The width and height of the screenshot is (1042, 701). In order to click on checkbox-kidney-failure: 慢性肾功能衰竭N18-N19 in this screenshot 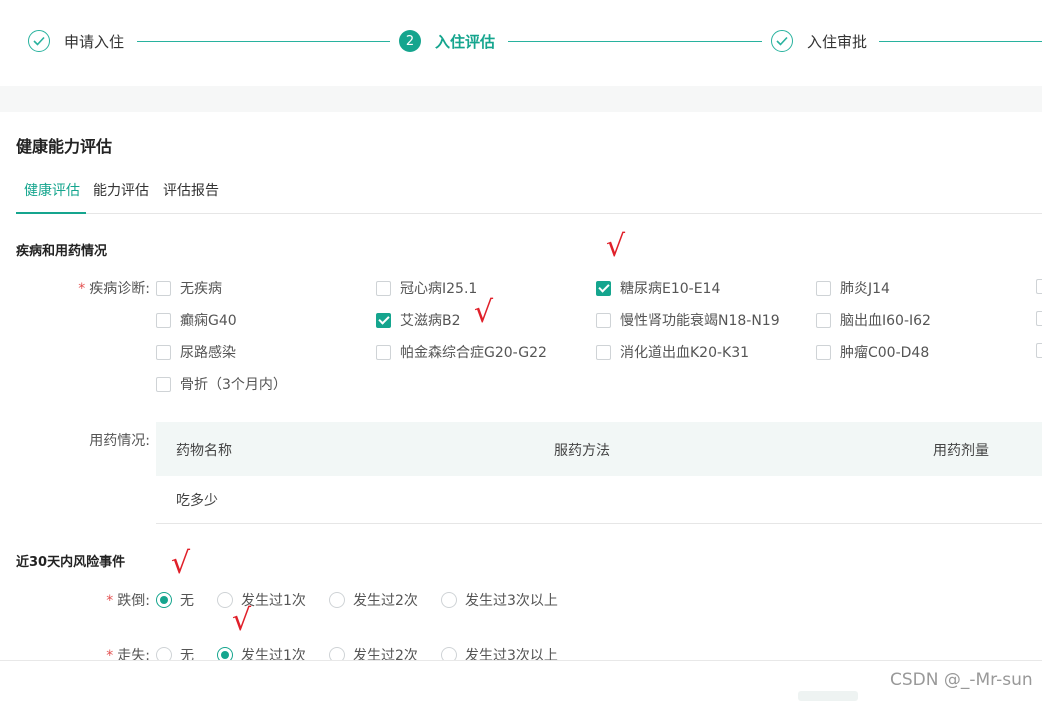, I will do `click(688, 320)`.